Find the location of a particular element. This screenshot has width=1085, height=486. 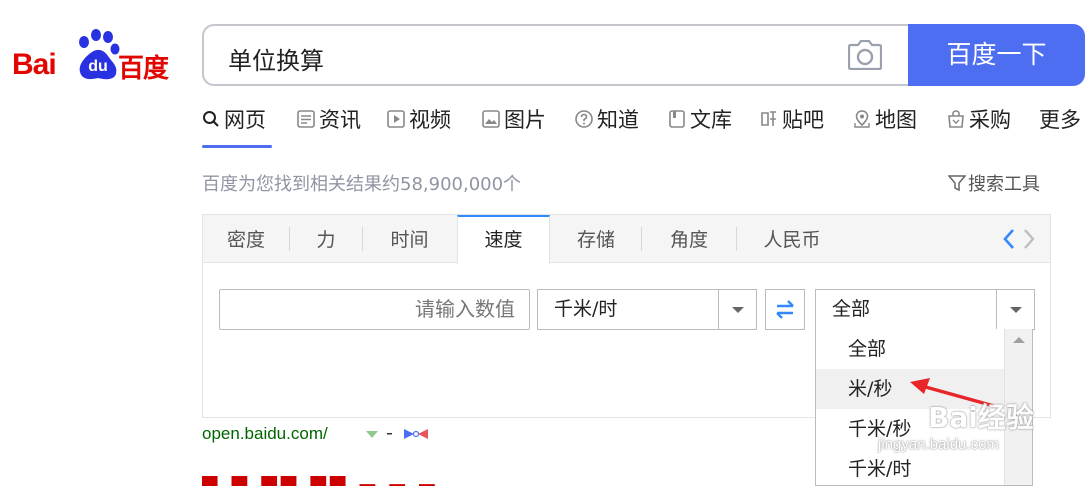

document-icon is located at coordinates (677, 119).